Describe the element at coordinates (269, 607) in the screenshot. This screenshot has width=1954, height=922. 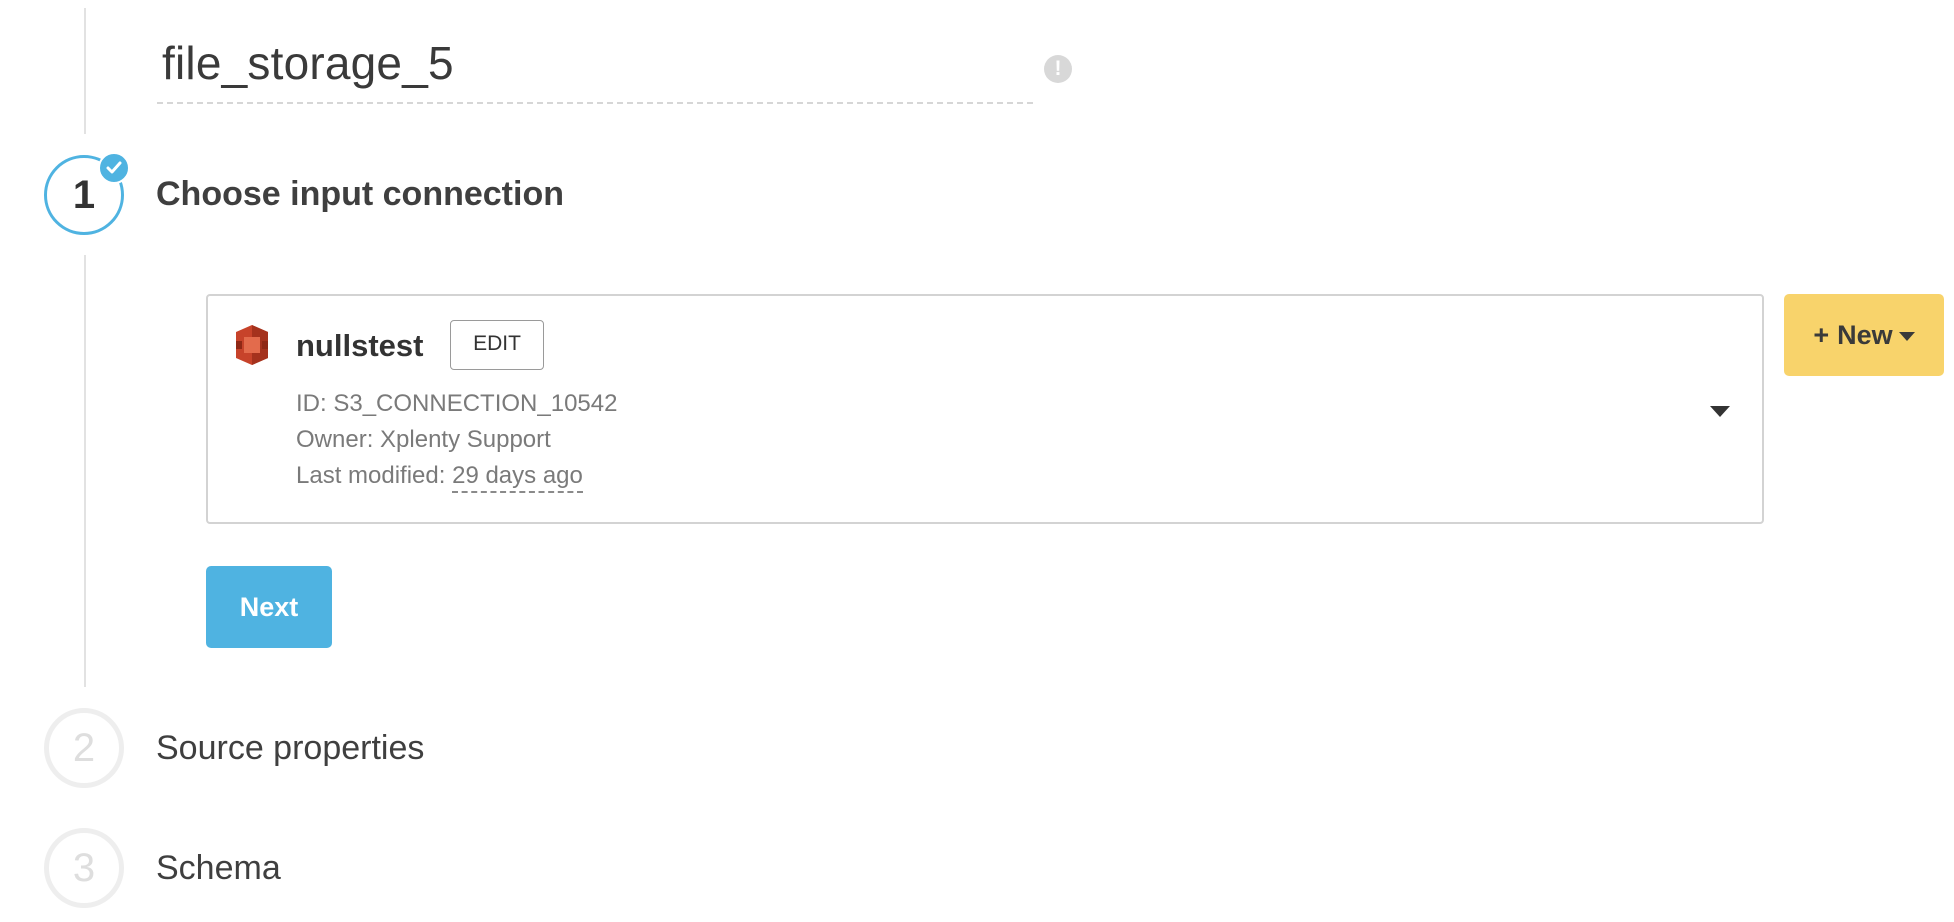
I see `next-button: Next` at that location.